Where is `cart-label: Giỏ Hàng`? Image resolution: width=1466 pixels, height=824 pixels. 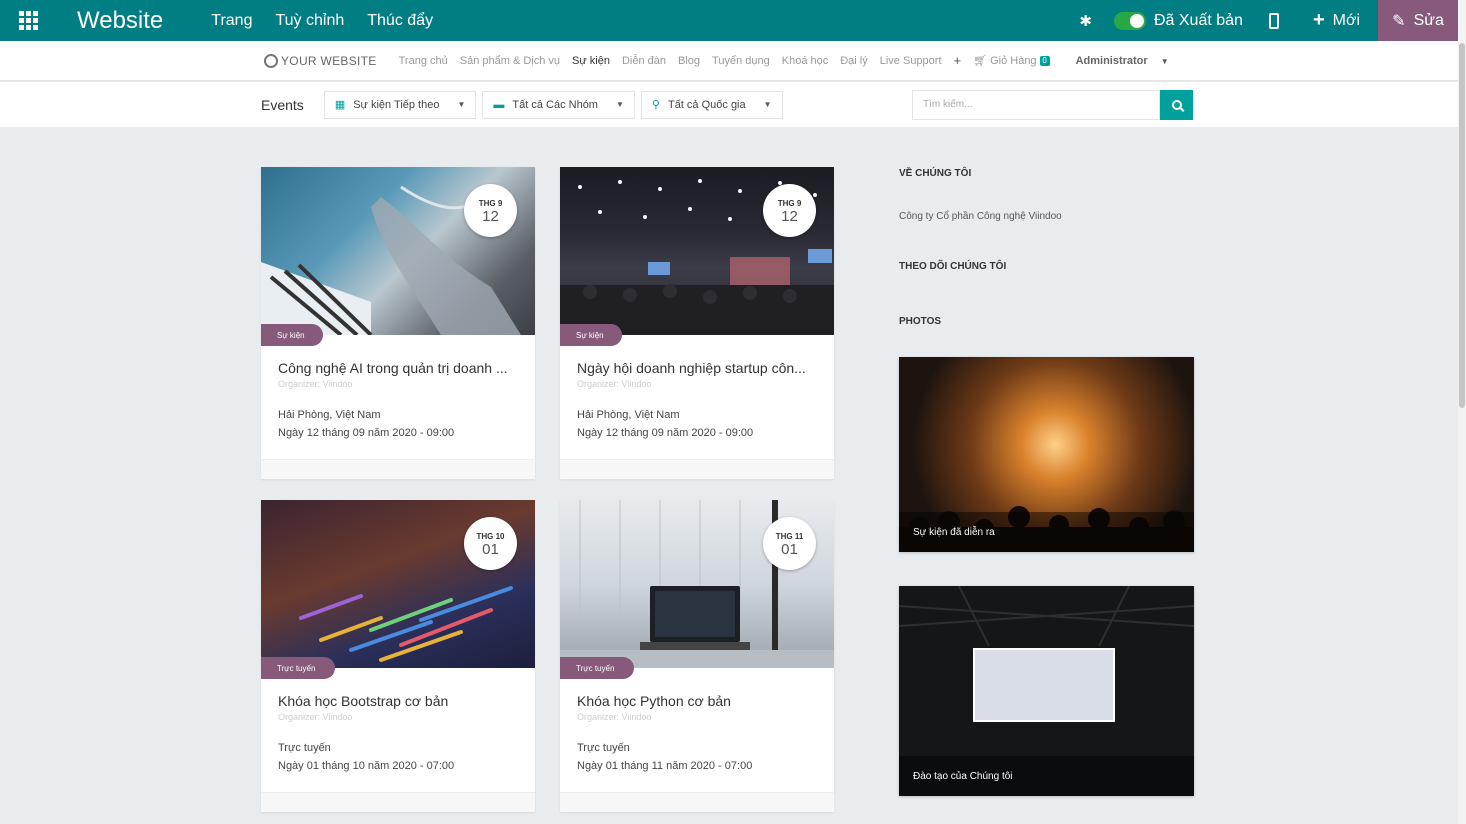 cart-label: Giỏ Hàng is located at coordinates (1013, 60).